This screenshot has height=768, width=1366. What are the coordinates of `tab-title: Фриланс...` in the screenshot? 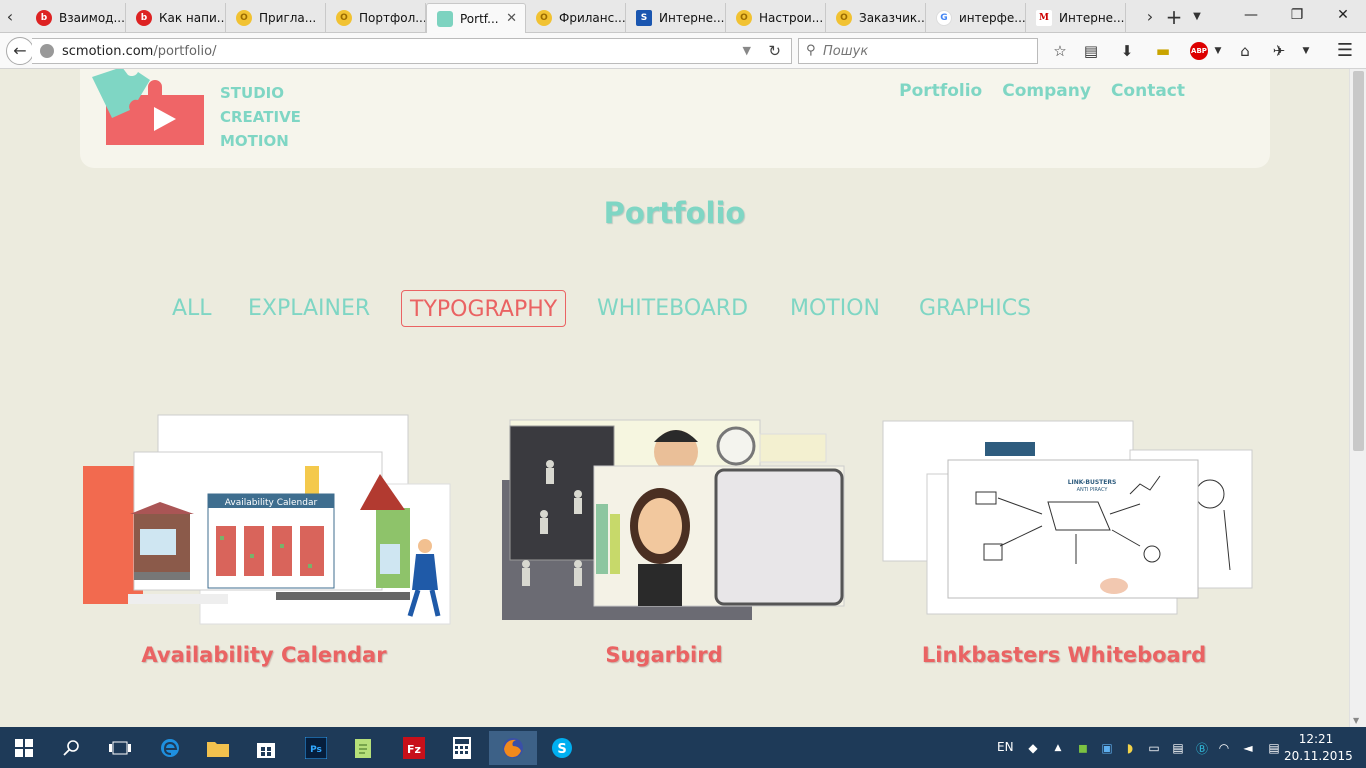 It's located at (592, 18).